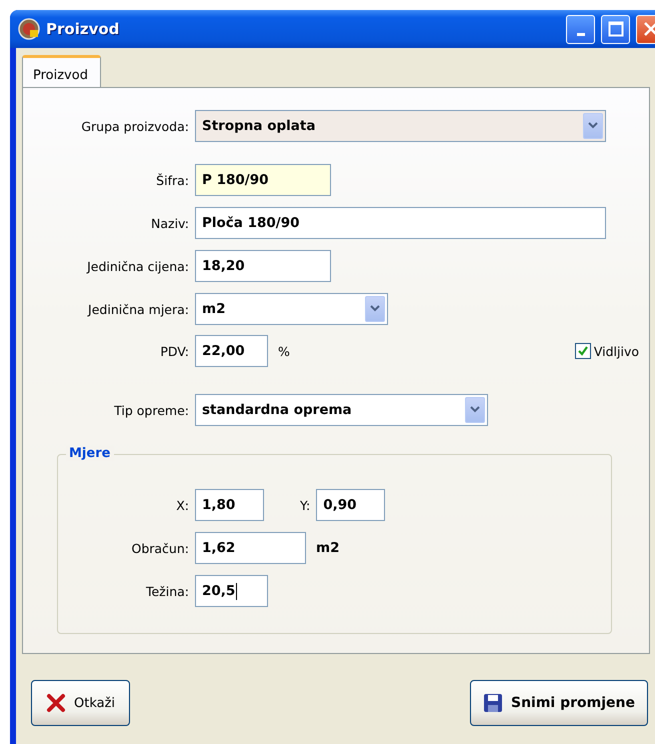 The height and width of the screenshot is (744, 655). Describe the element at coordinates (138, 309) in the screenshot. I see `field-label: Jedinična mjera:` at that location.